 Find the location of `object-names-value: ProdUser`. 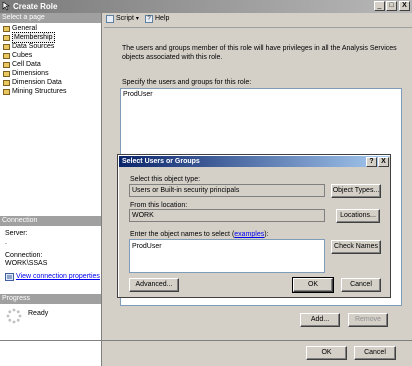

object-names-value: ProdUser is located at coordinates (147, 246).